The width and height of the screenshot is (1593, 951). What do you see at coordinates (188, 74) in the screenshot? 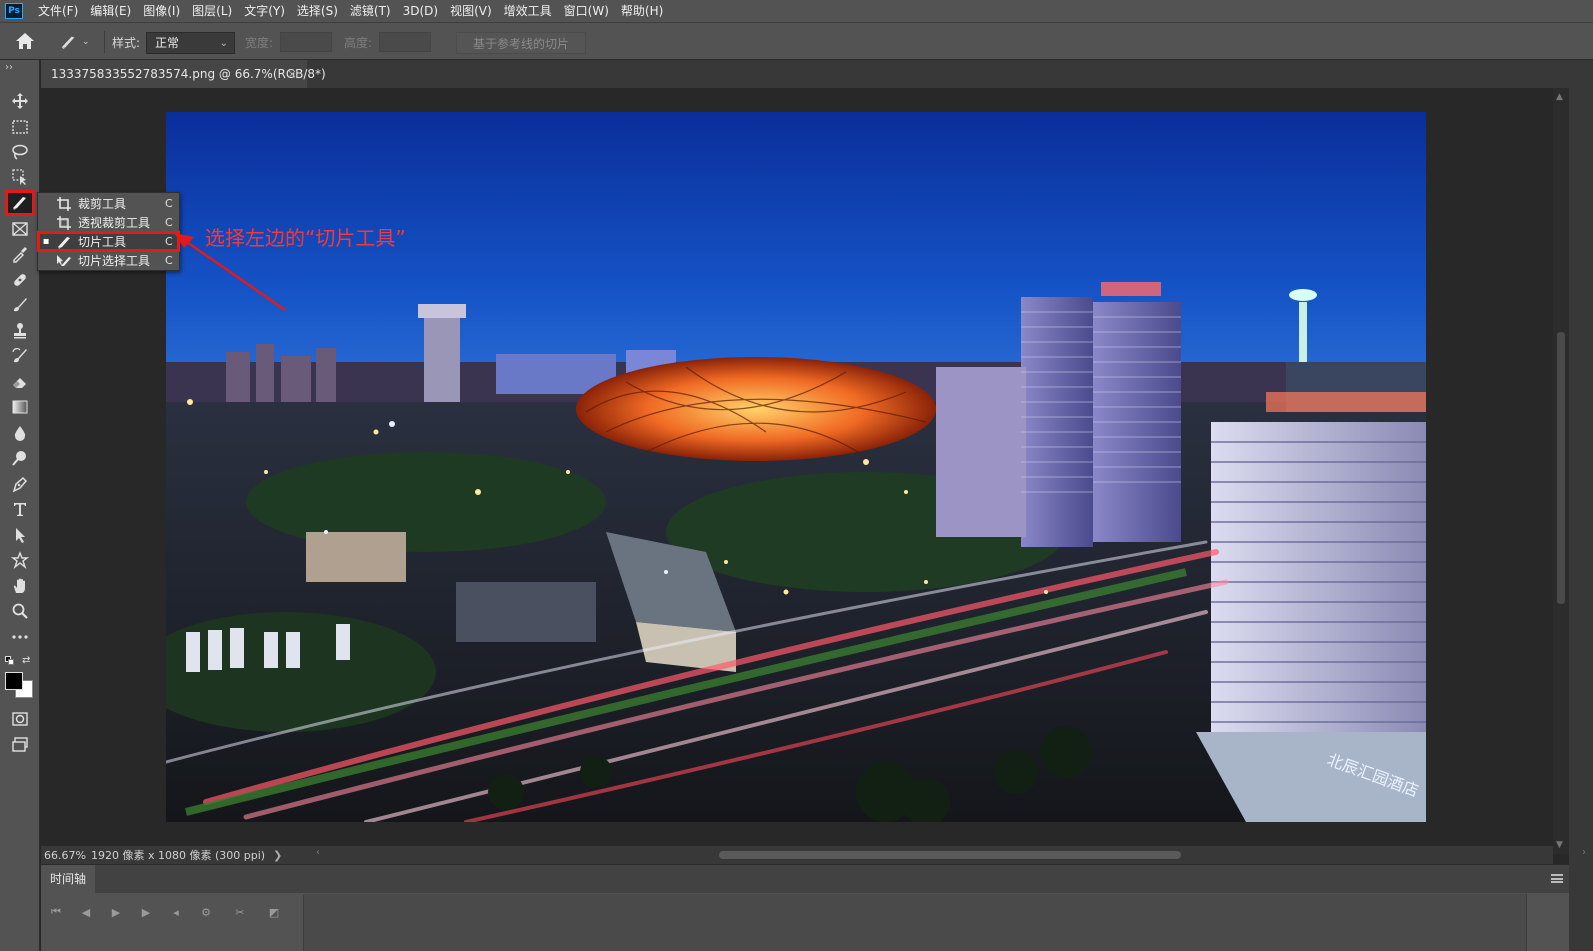
I see `document-title: 133375833552783574.png @ 66.7%(RGB/8*)` at bounding box center [188, 74].